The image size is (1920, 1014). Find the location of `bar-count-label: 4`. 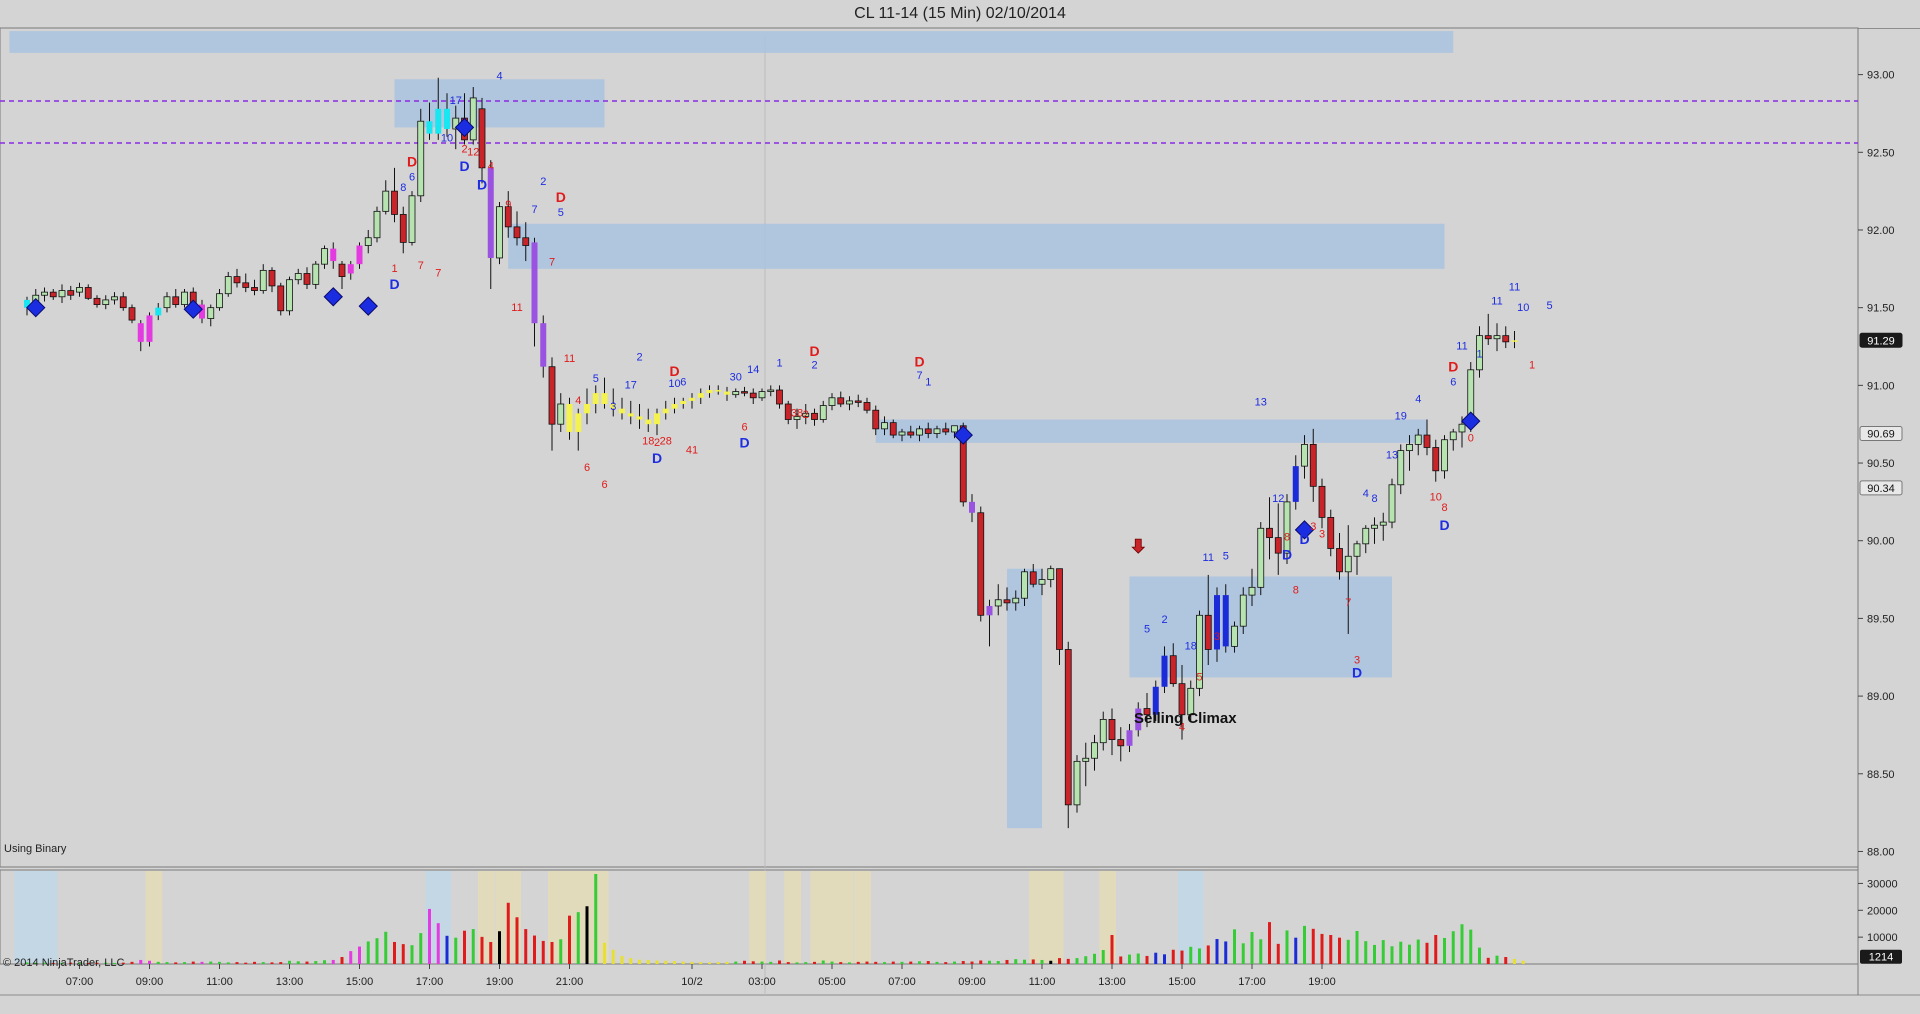

bar-count-label: 4 is located at coordinates (578, 401).